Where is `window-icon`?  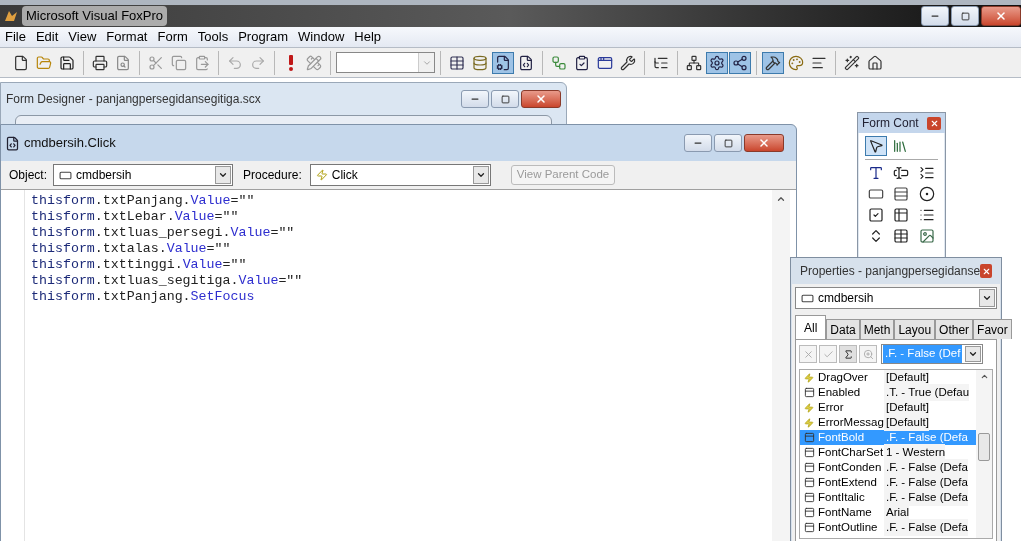
window-icon is located at coordinates (605, 62).